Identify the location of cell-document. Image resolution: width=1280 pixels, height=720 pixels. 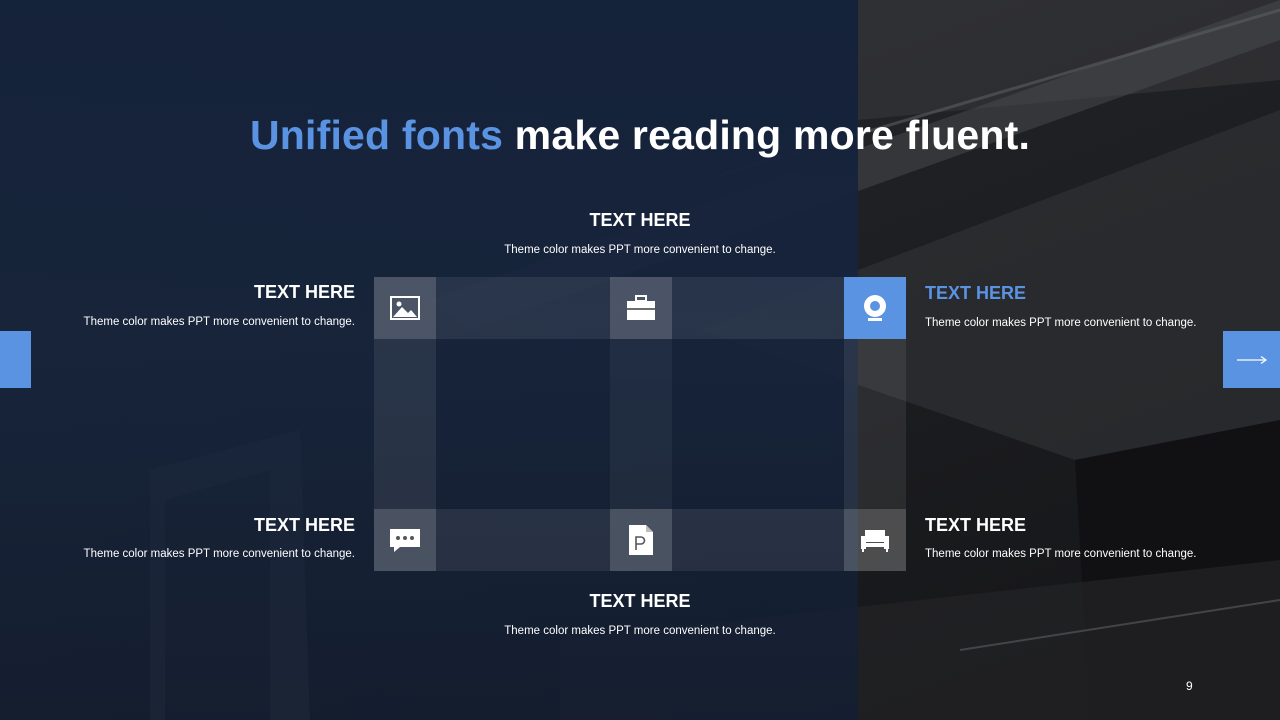
(641, 540).